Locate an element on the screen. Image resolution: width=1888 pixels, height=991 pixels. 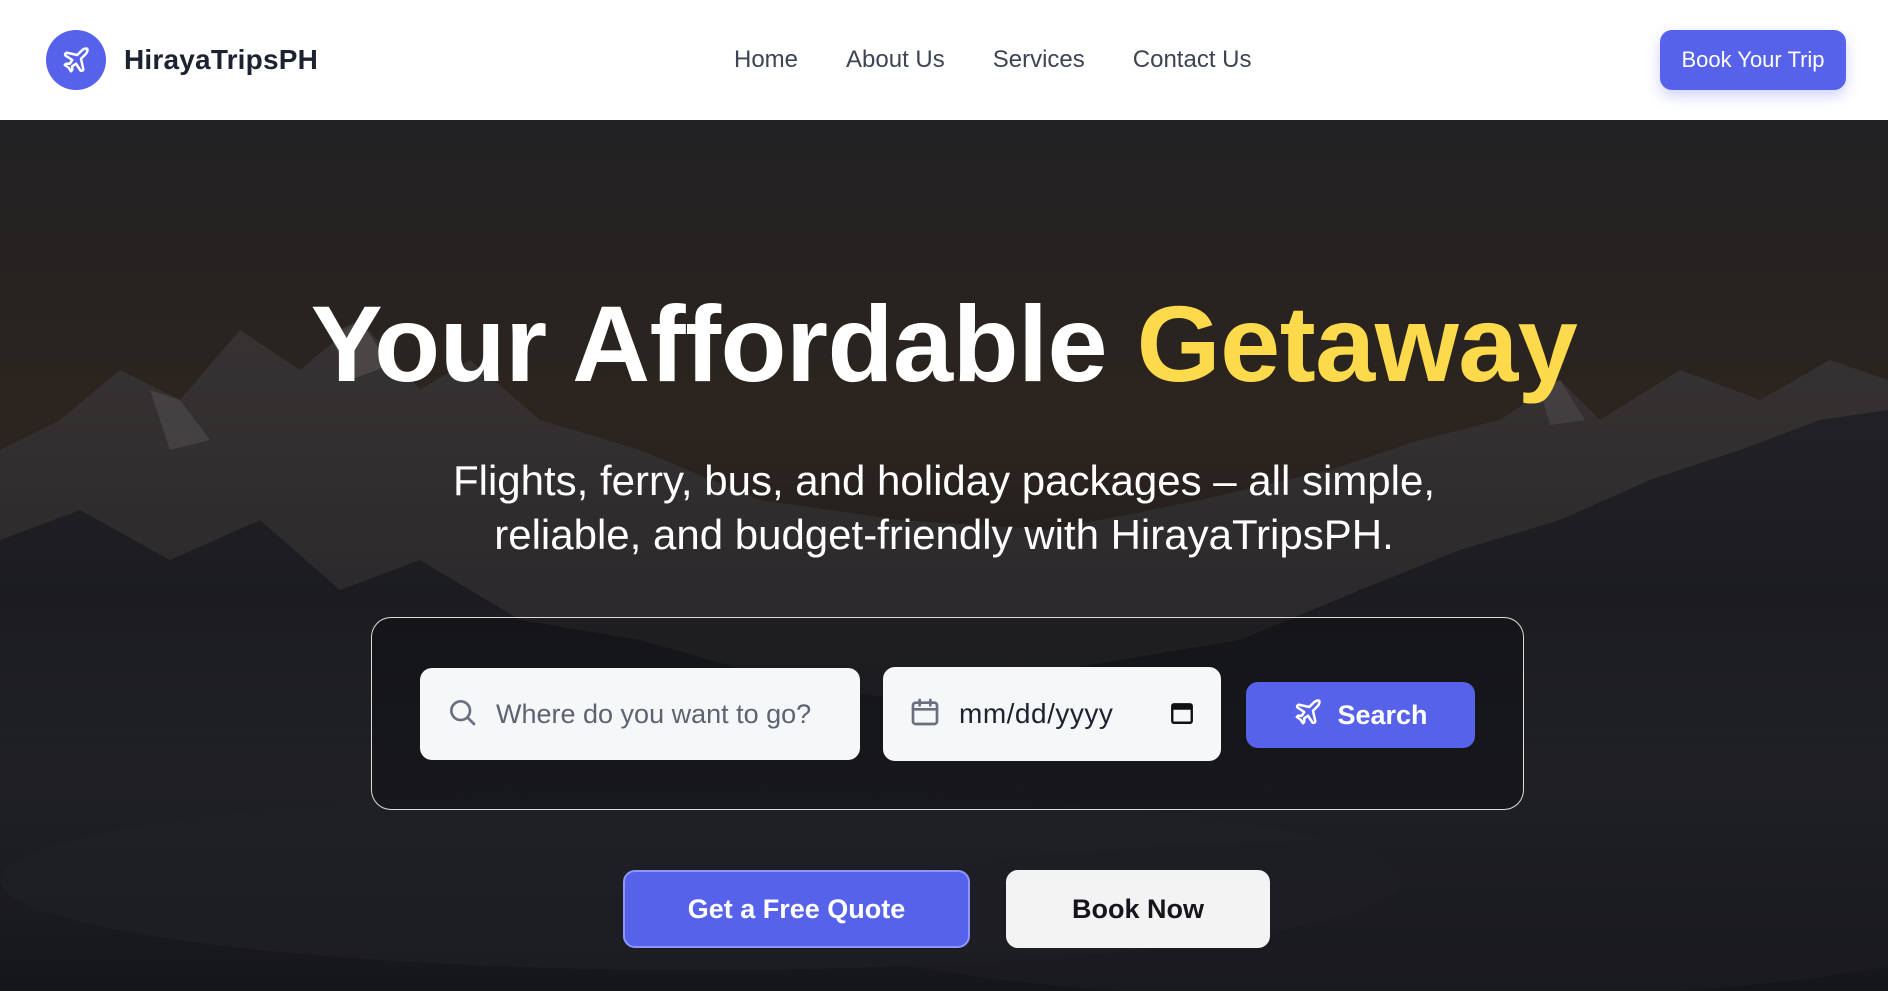
destination-field is located at coordinates (640, 714).